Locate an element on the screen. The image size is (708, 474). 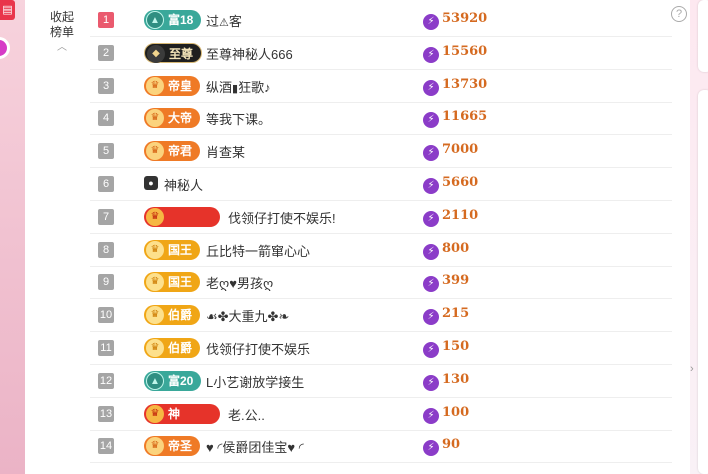
ranking-row: 7 ♛ 伐领仔打使不娱乐! ⚡ 2110 is located at coordinates (381, 217).